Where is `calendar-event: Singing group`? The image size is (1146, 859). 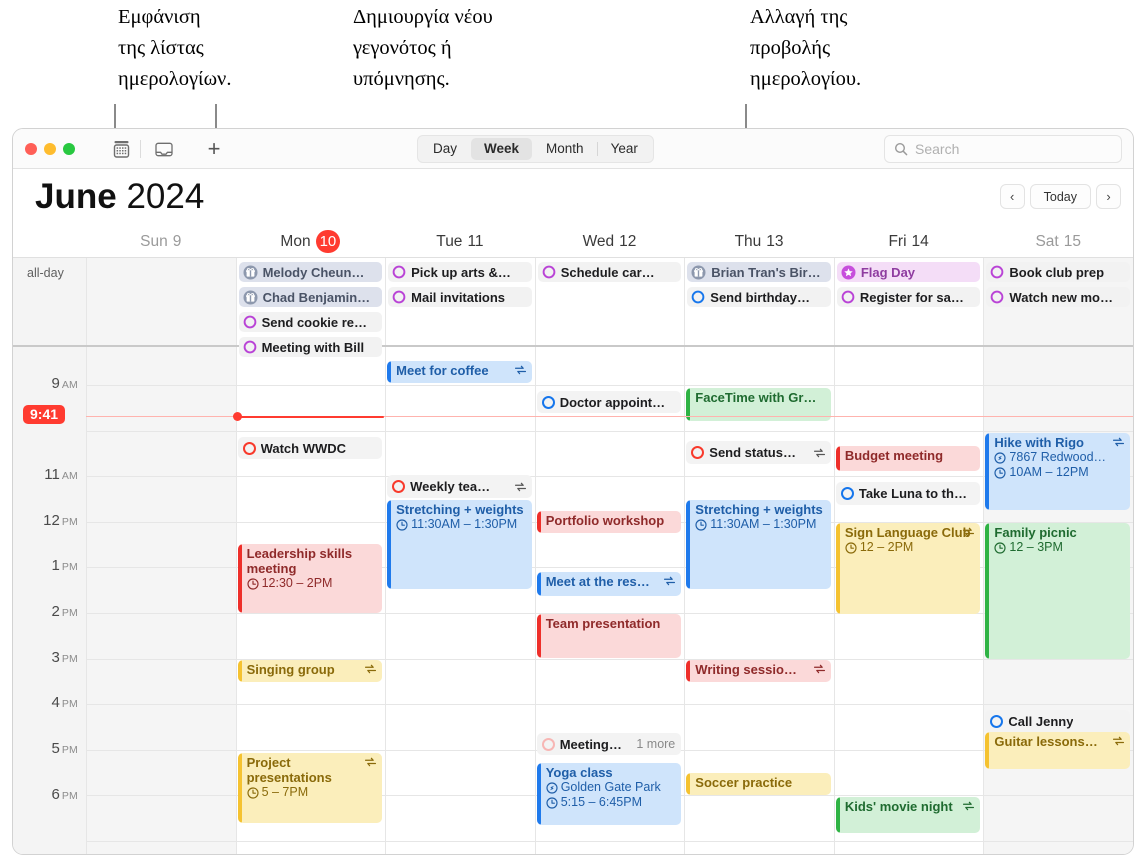 calendar-event: Singing group is located at coordinates (310, 671).